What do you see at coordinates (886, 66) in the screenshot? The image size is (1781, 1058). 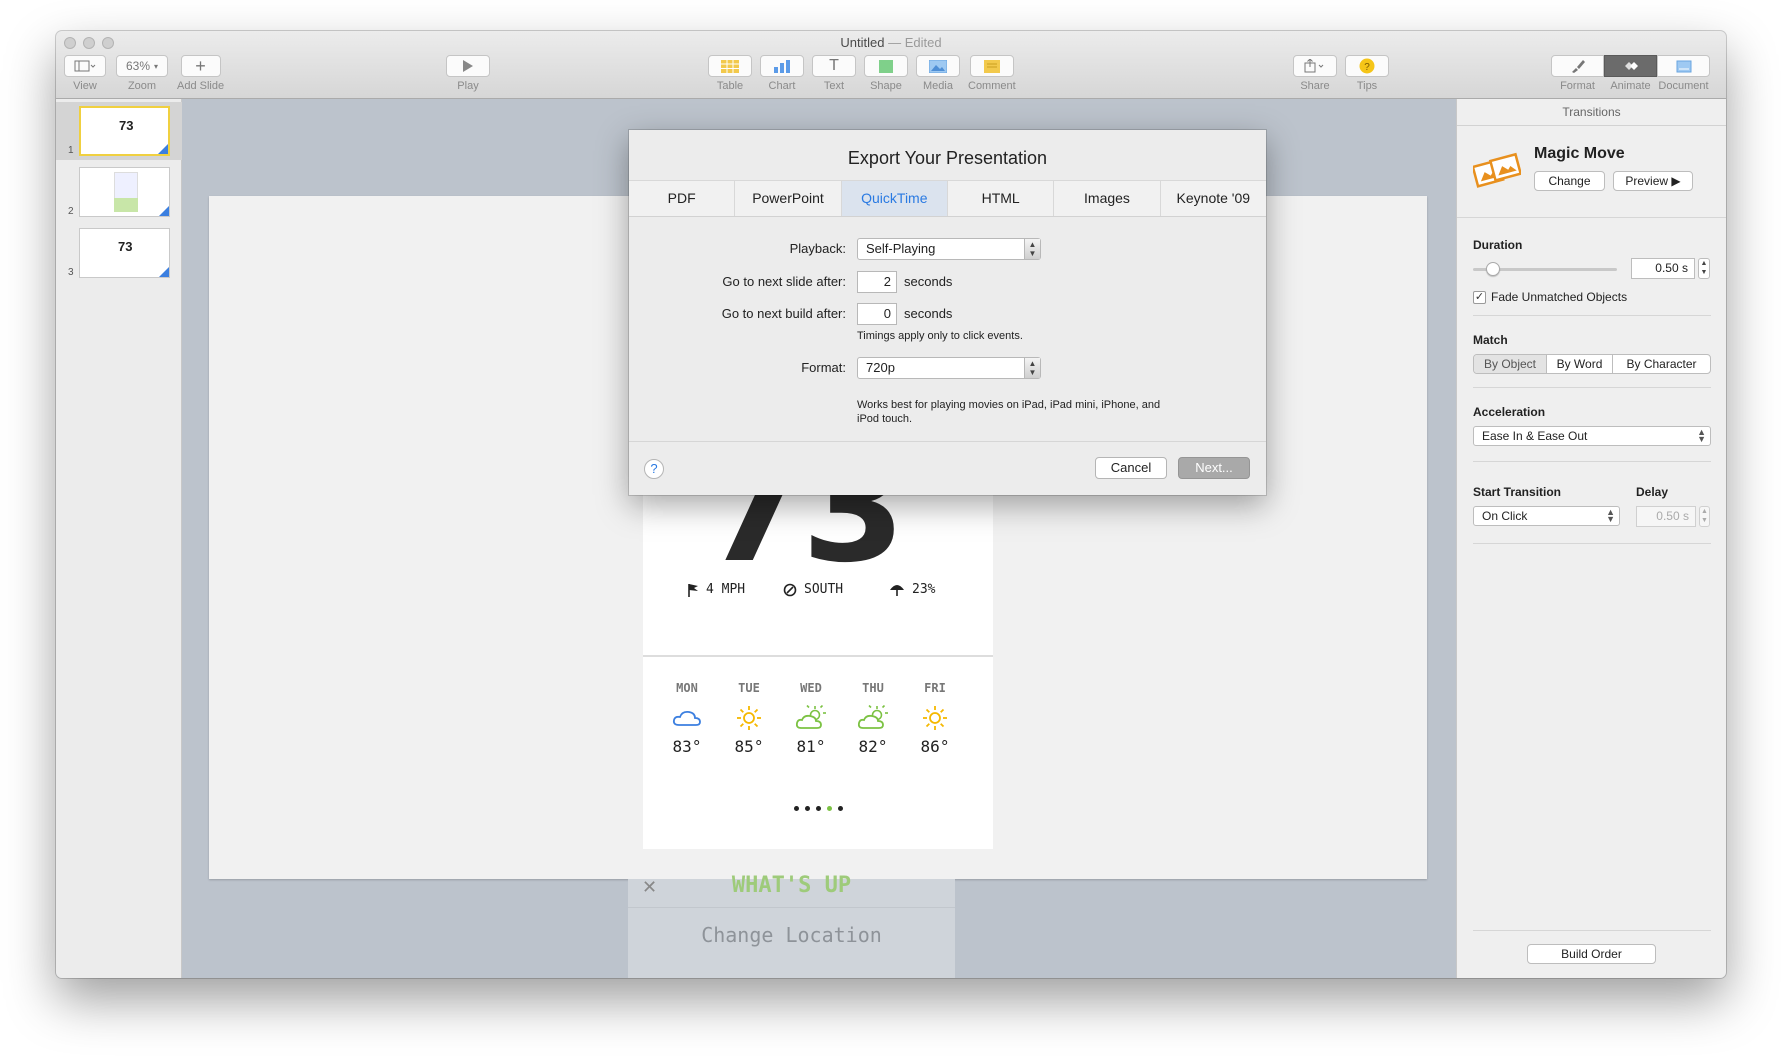 I see `shape-button` at bounding box center [886, 66].